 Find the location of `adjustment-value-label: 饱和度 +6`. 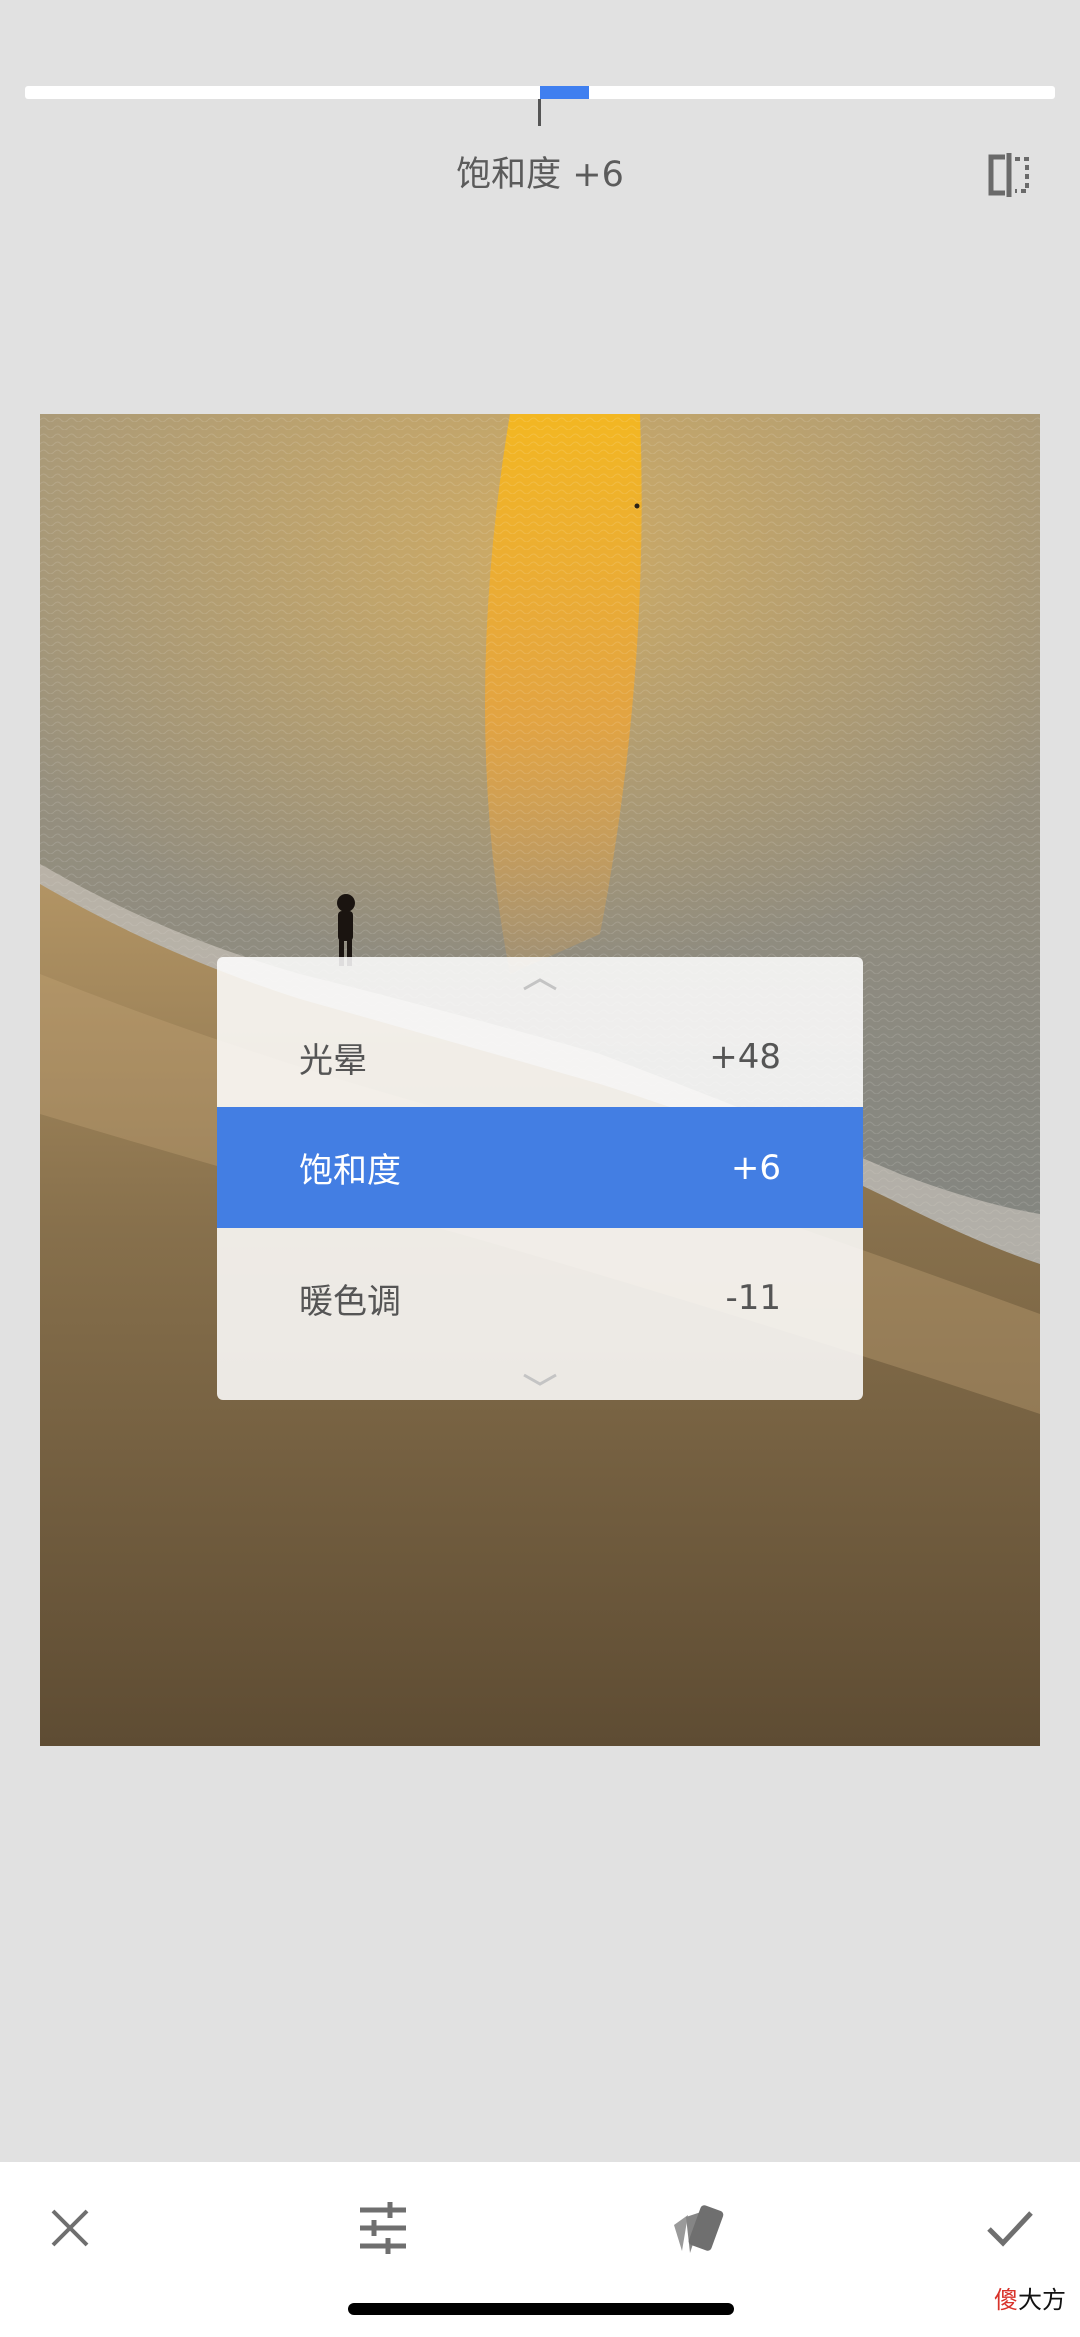

adjustment-value-label: 饱和度 +6 is located at coordinates (540, 175).